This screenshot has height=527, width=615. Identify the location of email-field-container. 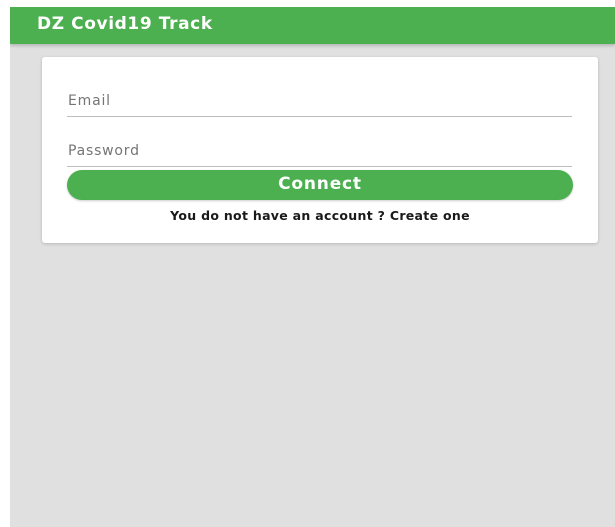
(320, 101).